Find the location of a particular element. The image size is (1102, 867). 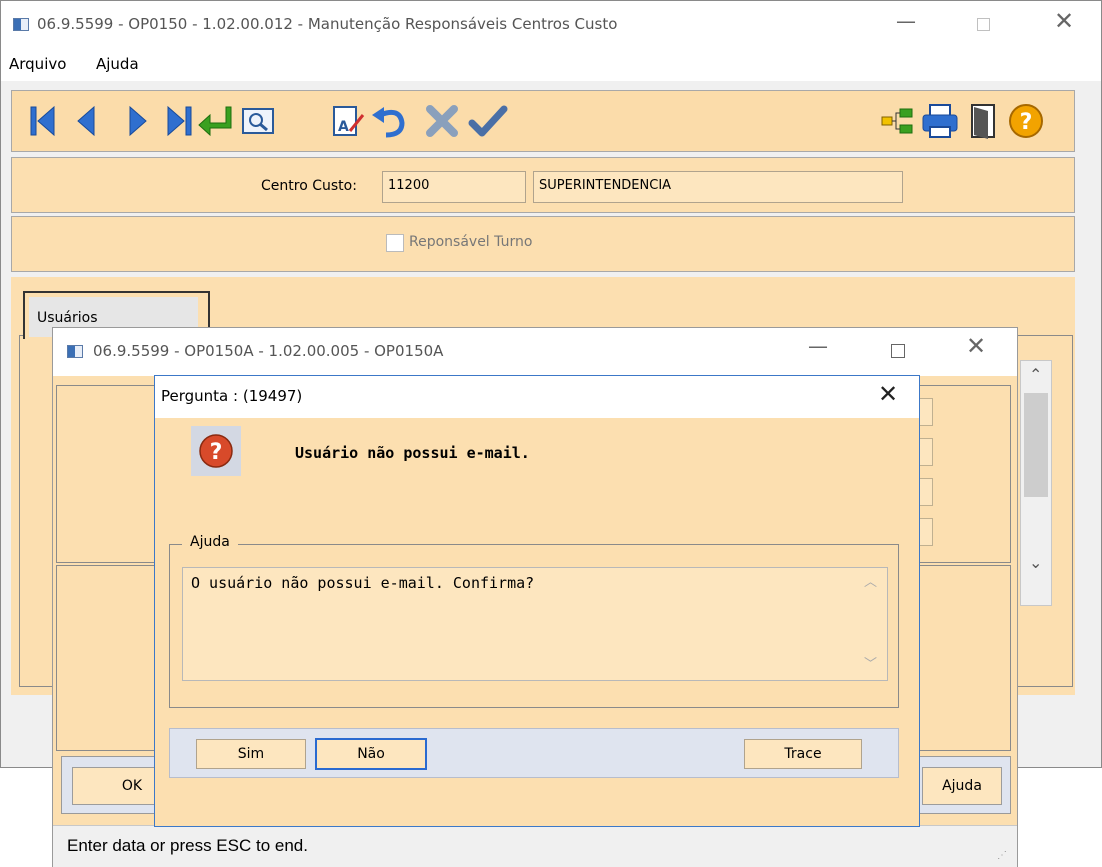

dialog-message: Usuário não possui e-mail. is located at coordinates (412, 453).